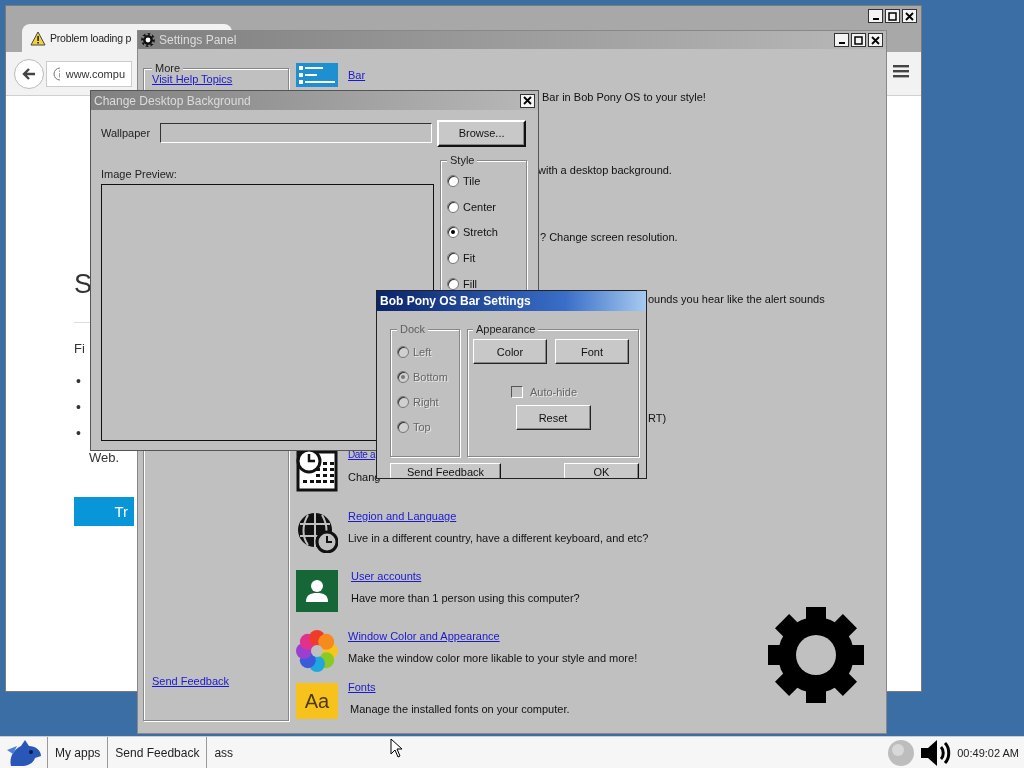 The image size is (1024, 768). I want to click on back-arrow-icon, so click(29, 73).